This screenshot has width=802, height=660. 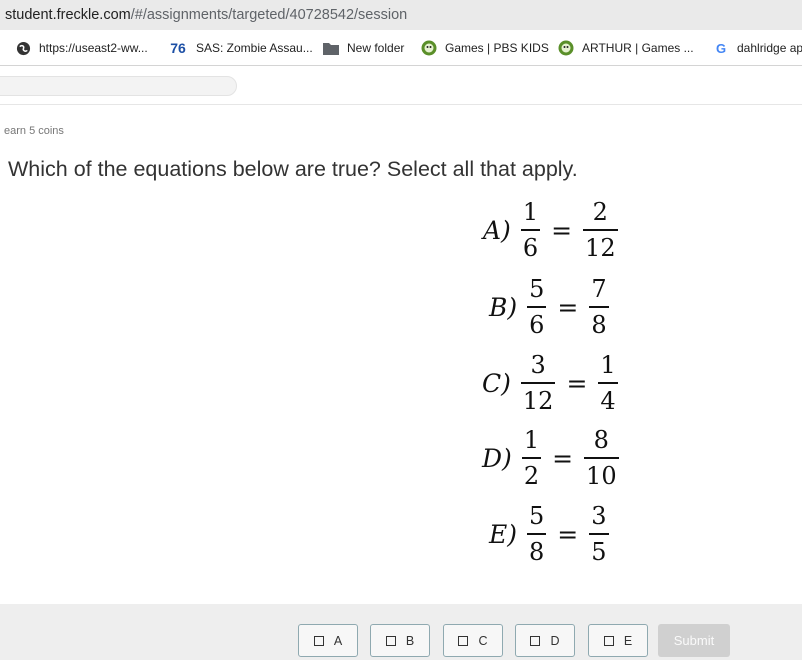 I want to click on denominator: 4, so click(x=608, y=400).